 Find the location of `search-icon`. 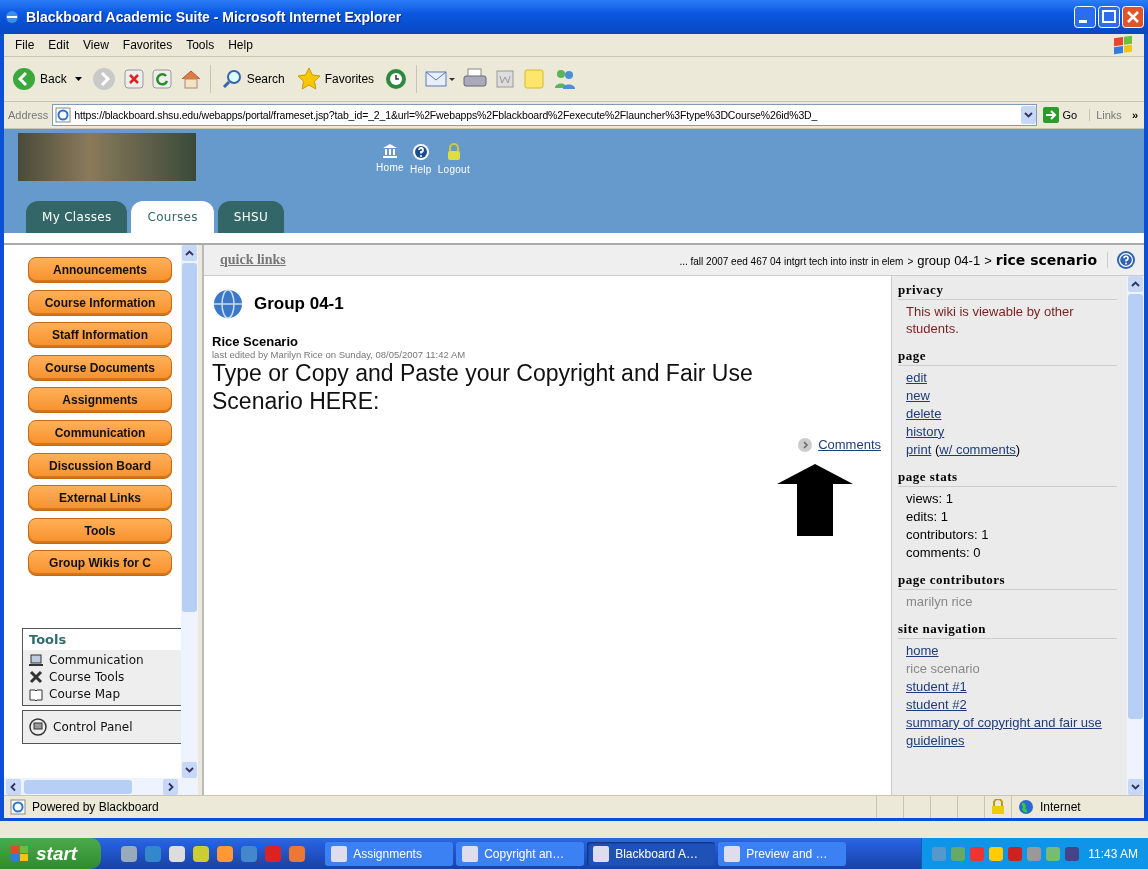

search-icon is located at coordinates (231, 79).